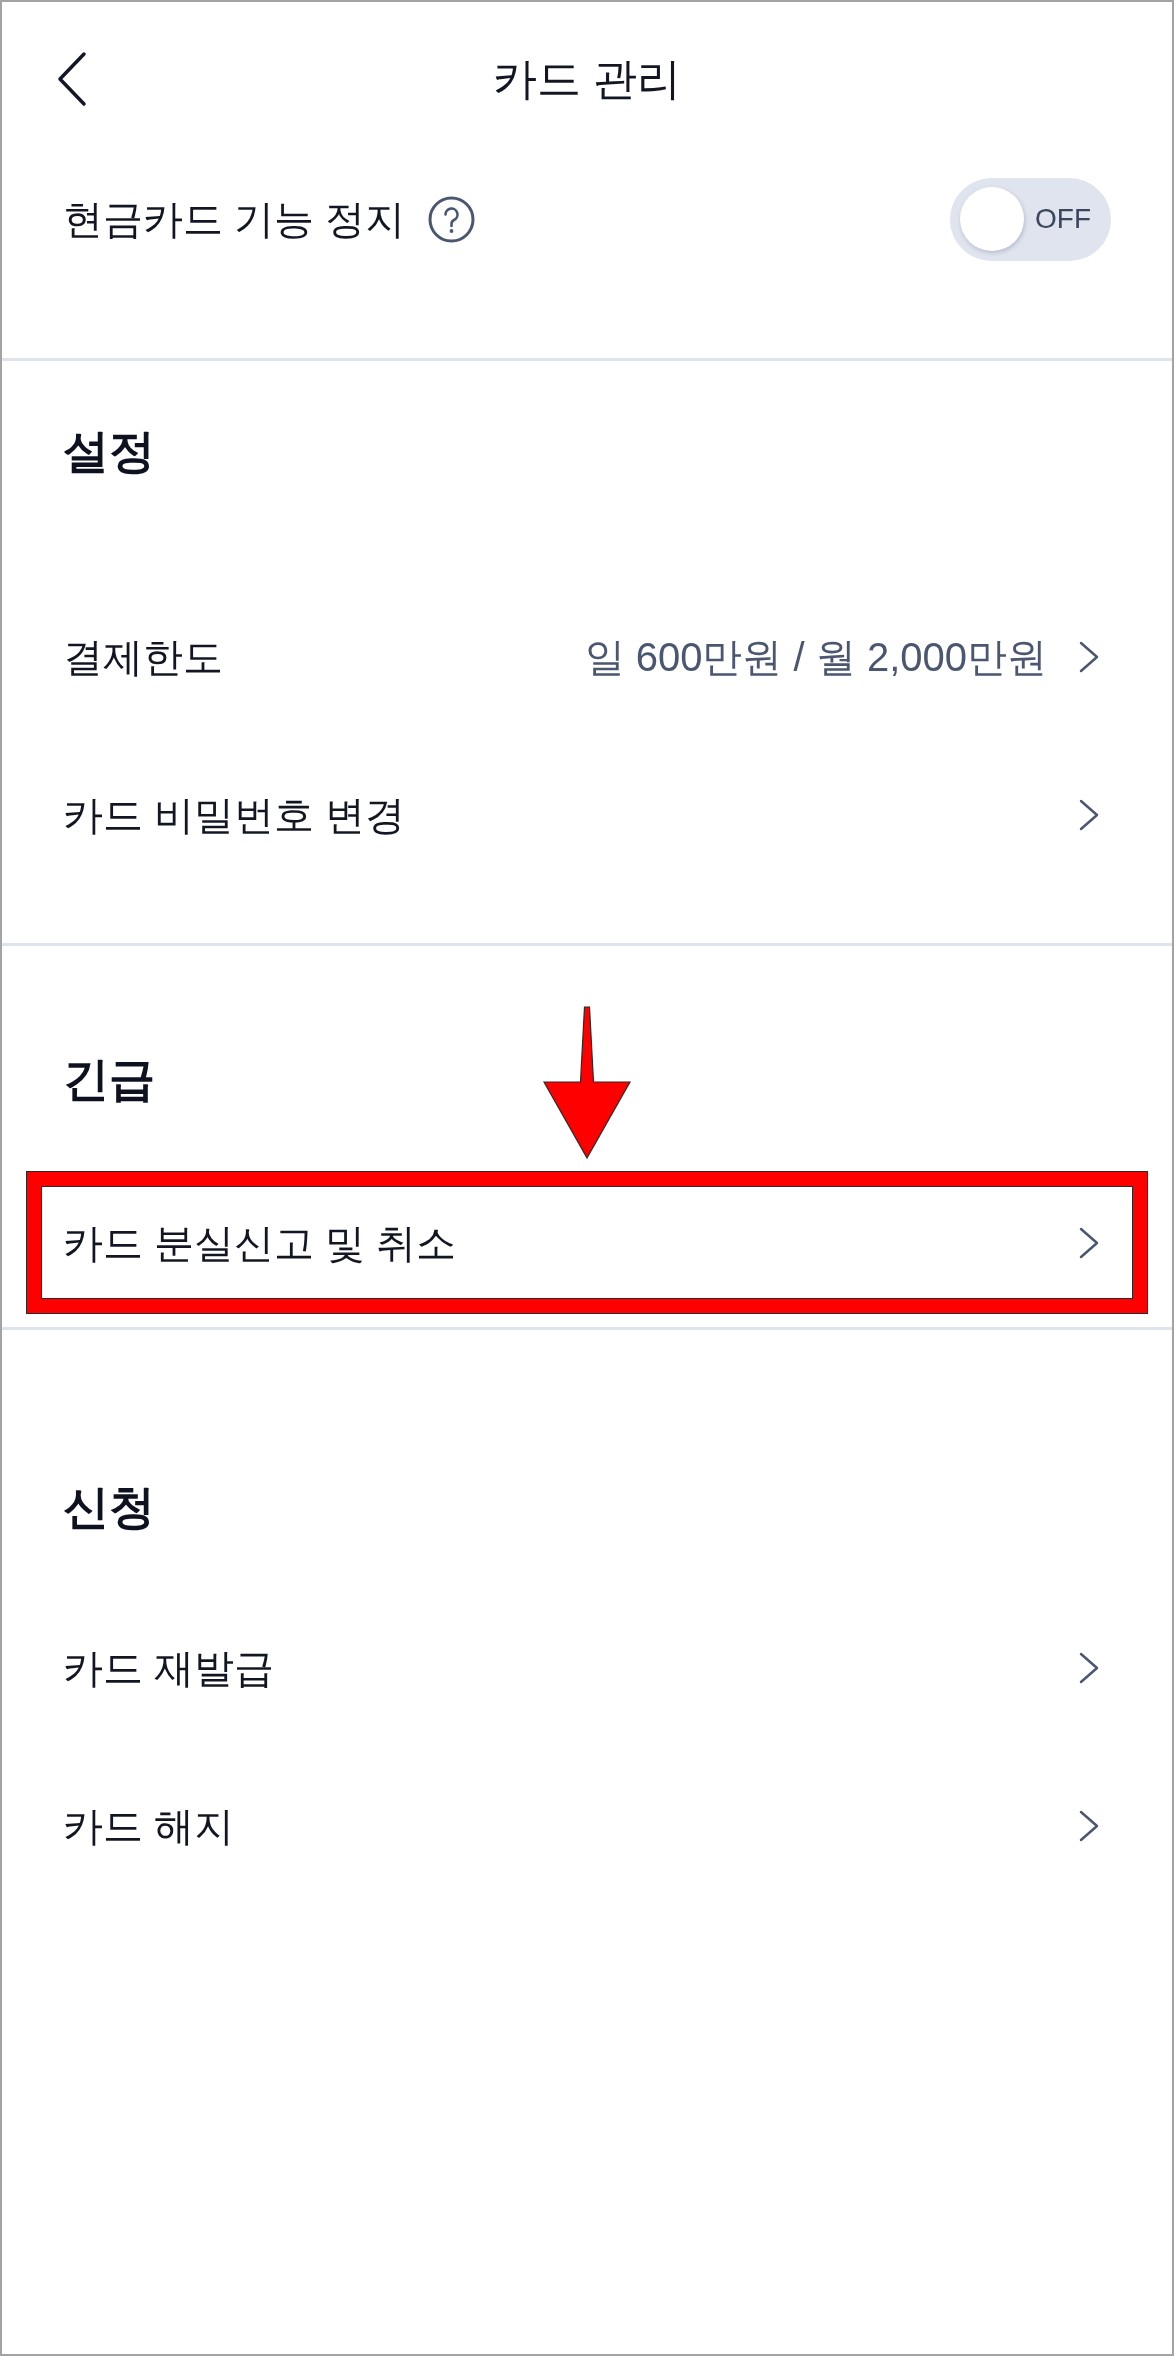  Describe the element at coordinates (587, 1242) in the screenshot. I see `menu-item: 카드 분실신고 및 취소` at that location.